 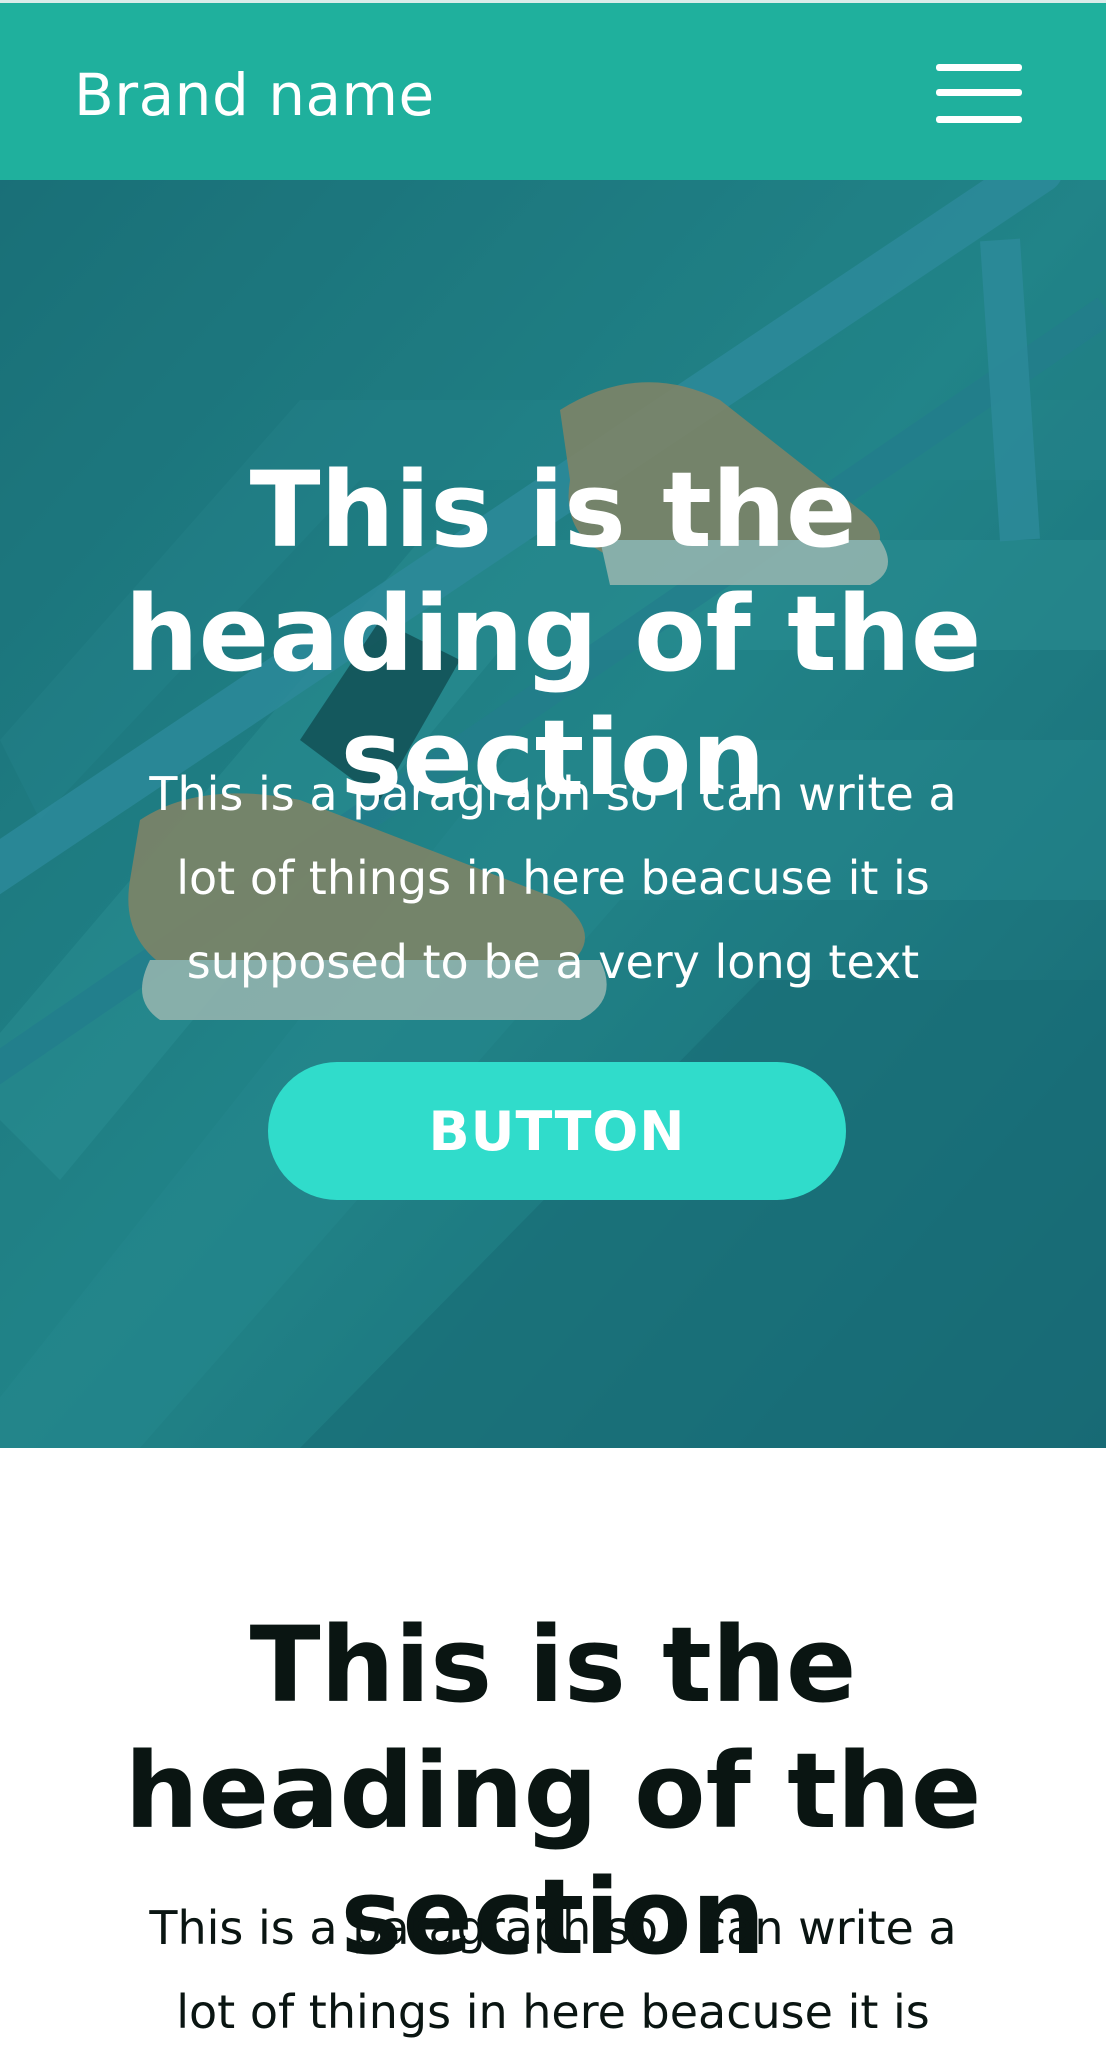 I want to click on brand-link: Brand name, so click(x=254, y=95).